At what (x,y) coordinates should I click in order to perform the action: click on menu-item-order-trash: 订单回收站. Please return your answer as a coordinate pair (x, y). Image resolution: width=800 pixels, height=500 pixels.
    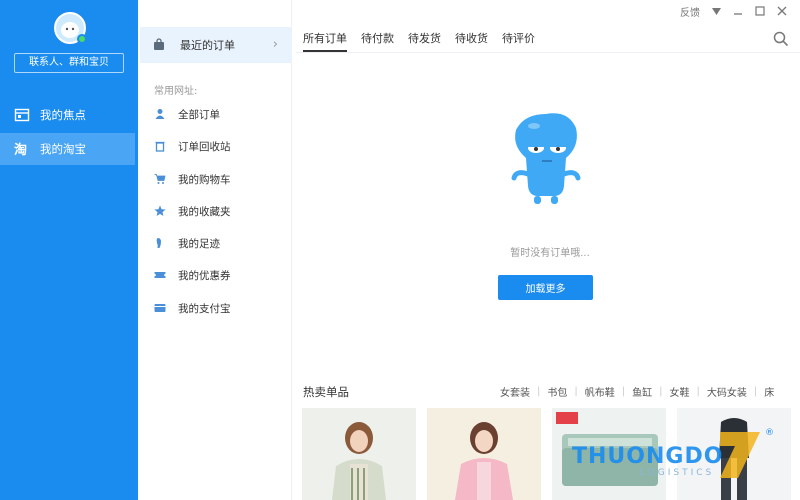
    Looking at the image, I should click on (219, 146).